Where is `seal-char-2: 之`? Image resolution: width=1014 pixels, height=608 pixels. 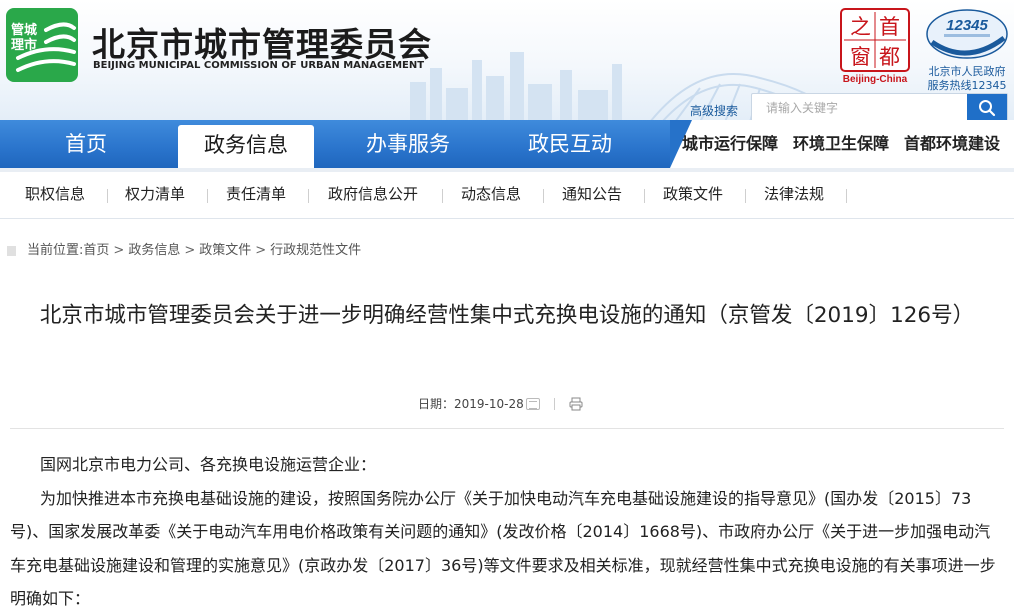 seal-char-2: 之 is located at coordinates (860, 27).